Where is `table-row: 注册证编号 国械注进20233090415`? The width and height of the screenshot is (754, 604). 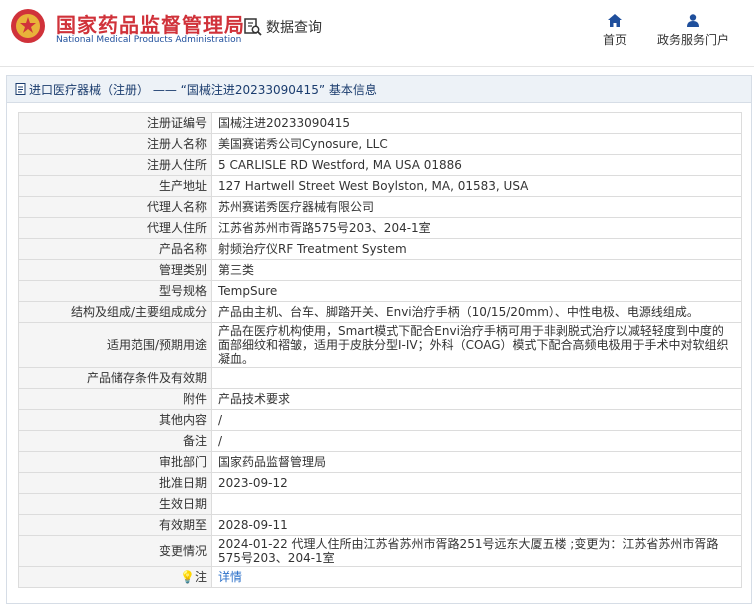
table-row: 注册证编号 国械注进20233090415 is located at coordinates (380, 123).